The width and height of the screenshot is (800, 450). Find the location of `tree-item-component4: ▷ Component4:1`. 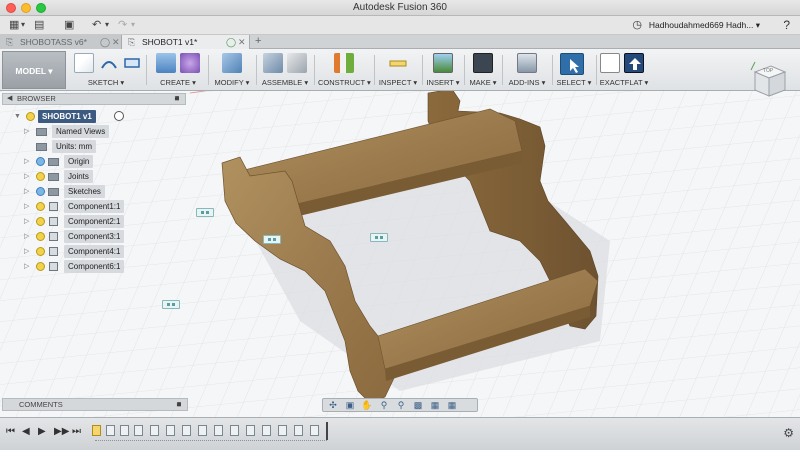

tree-item-component4: ▷ Component4:1 is located at coordinates (104, 251).